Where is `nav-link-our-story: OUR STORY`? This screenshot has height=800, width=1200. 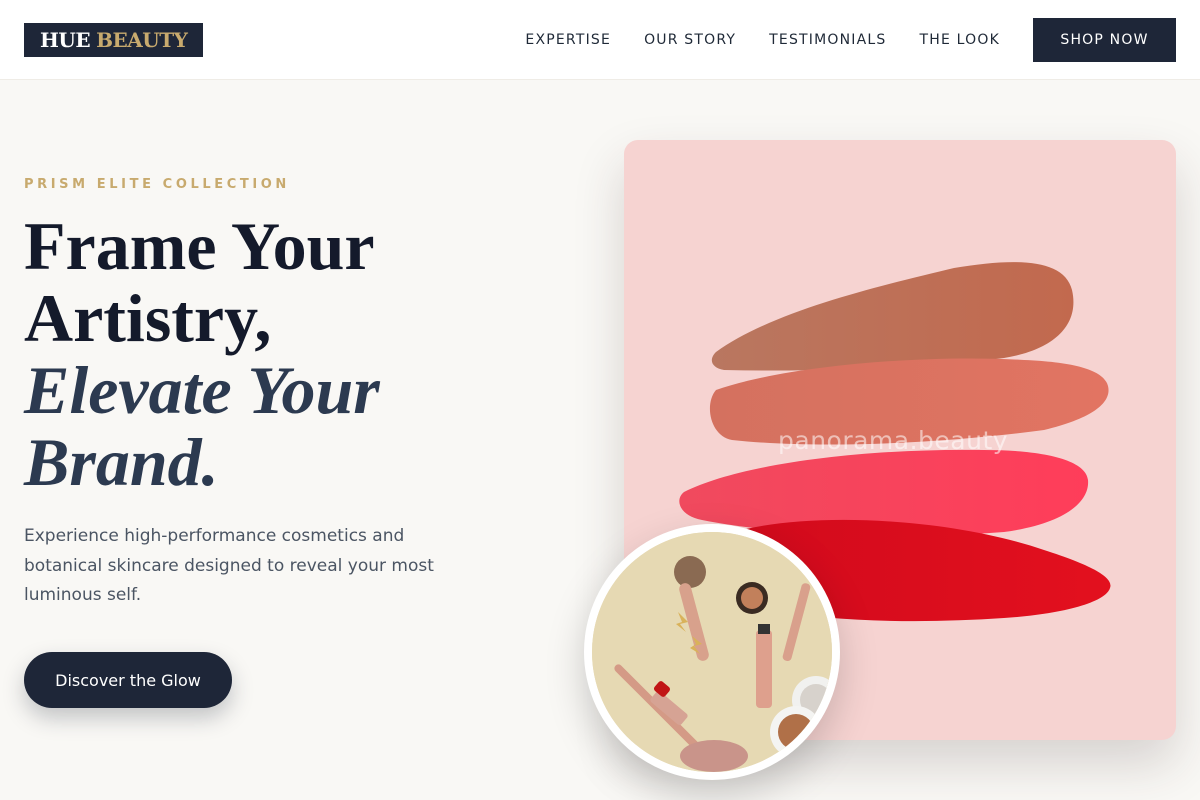
nav-link-our-story: OUR STORY is located at coordinates (690, 40).